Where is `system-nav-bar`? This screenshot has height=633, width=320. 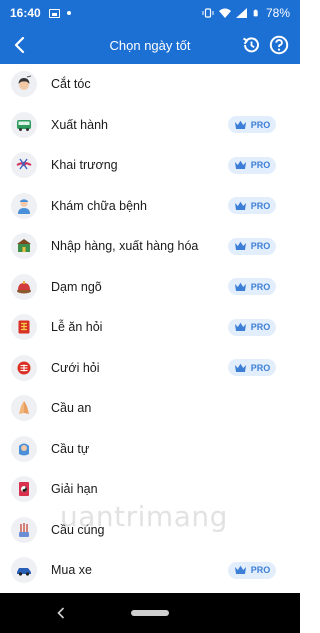 system-nav-bar is located at coordinates (150, 613).